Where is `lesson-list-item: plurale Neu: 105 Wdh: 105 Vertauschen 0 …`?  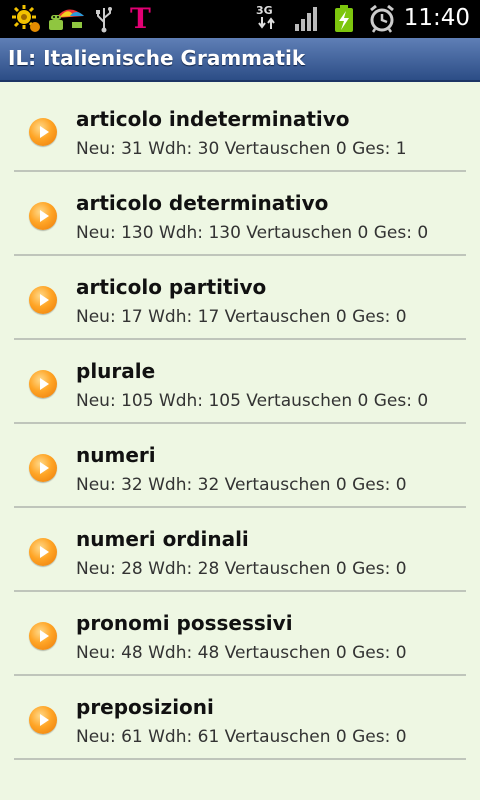 lesson-list-item: plurale Neu: 105 Wdh: 105 Vertauschen 0 … is located at coordinates (240, 382).